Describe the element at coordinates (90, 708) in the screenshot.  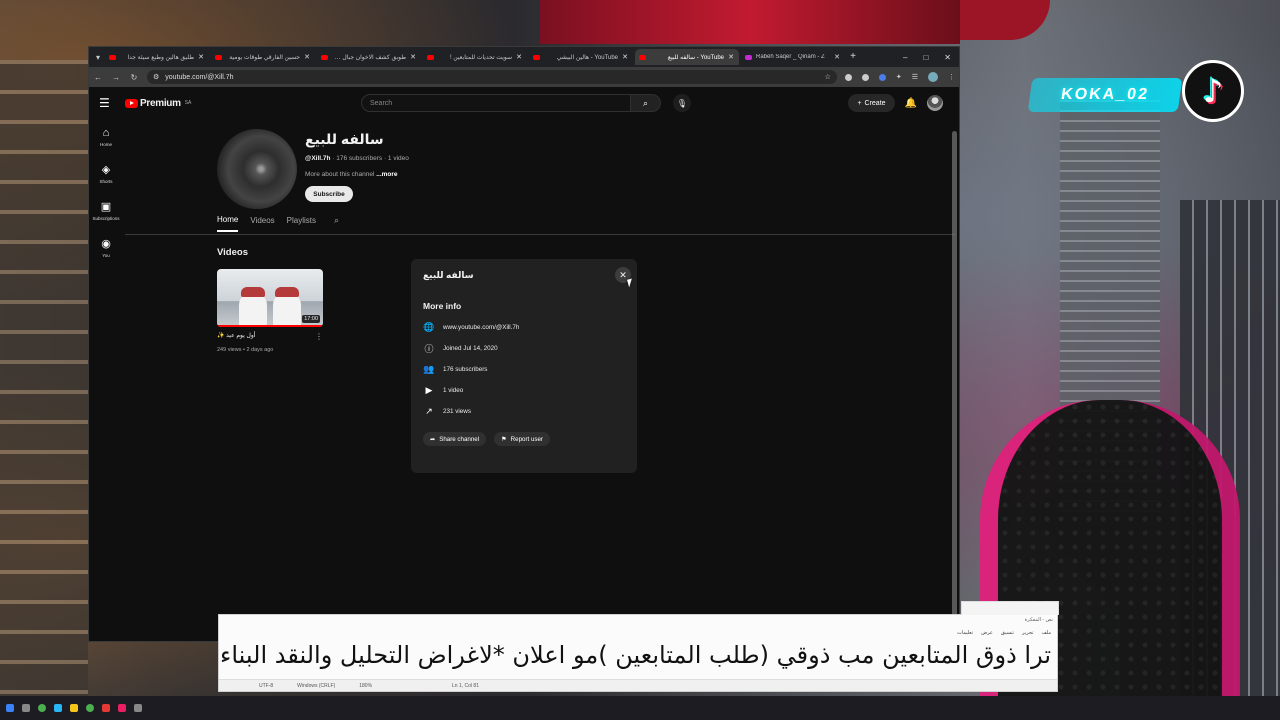
I see `chrome-icon` at that location.